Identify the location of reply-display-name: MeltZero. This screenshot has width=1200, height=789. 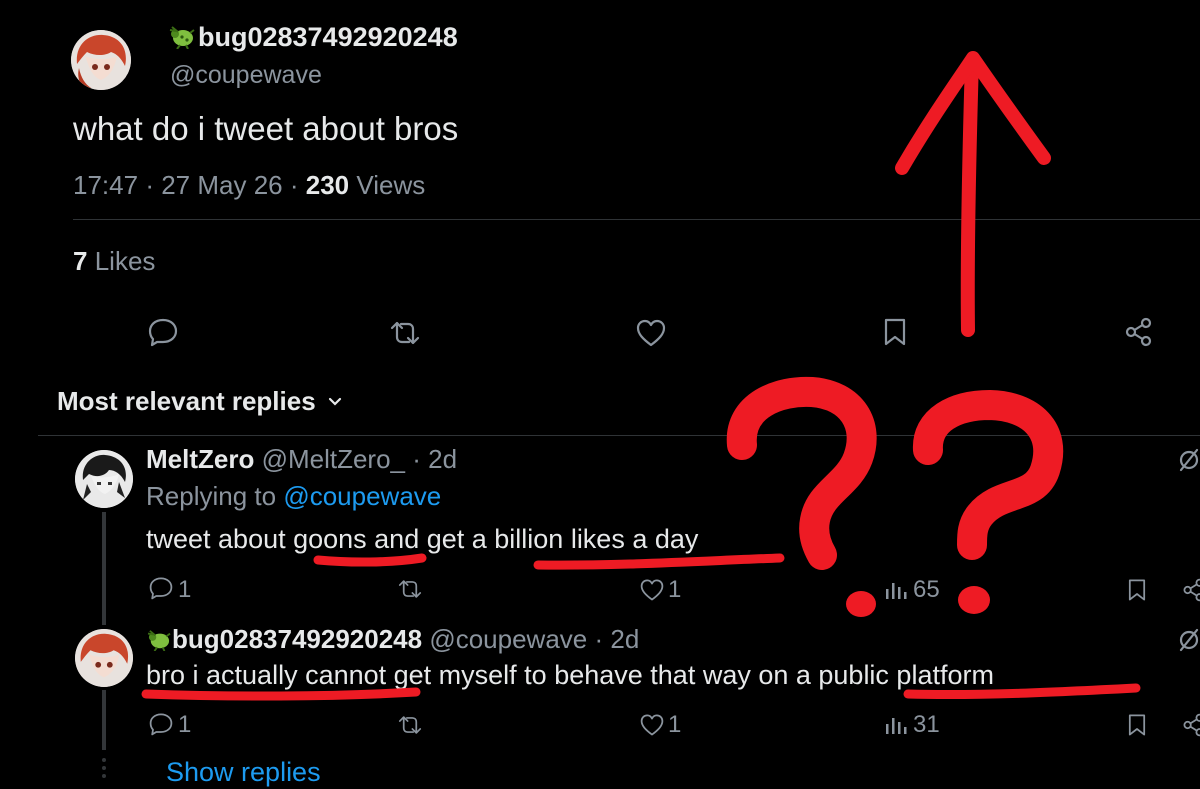
(200, 459).